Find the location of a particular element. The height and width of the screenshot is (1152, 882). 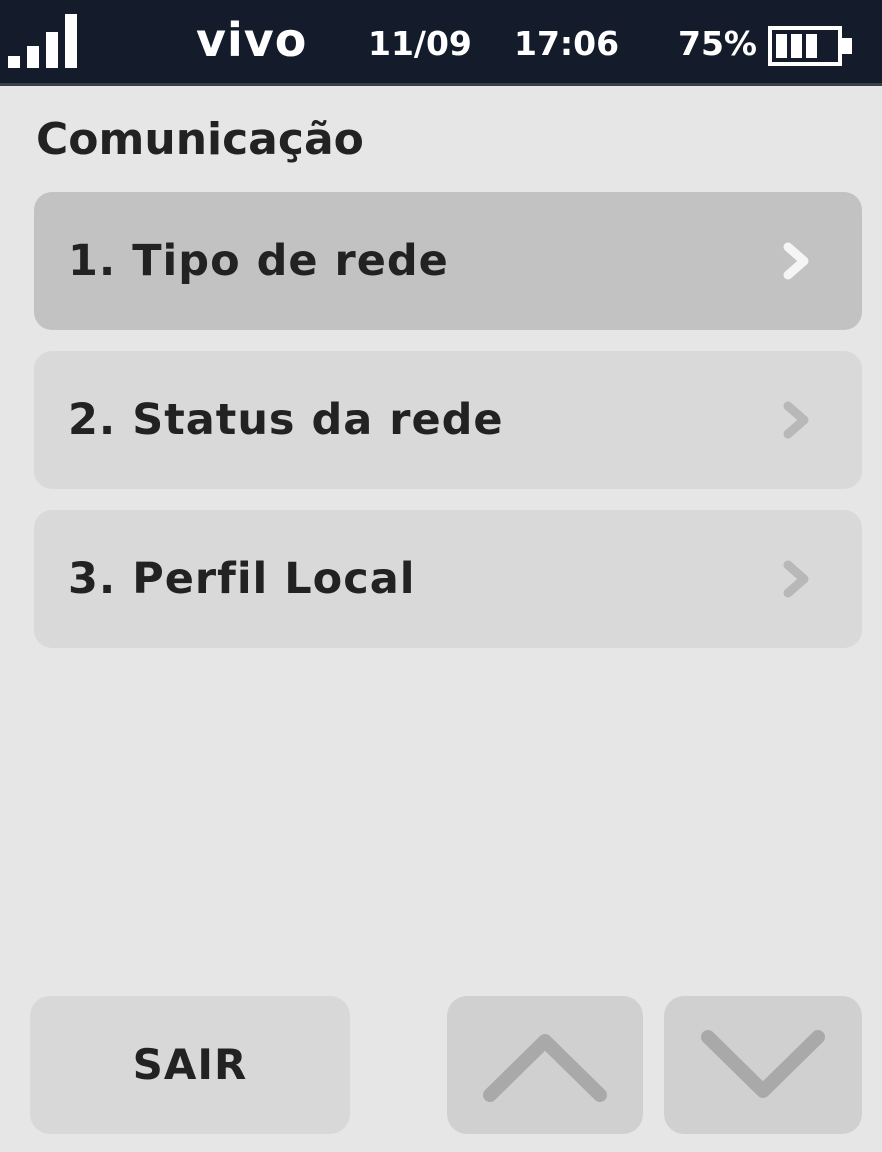

menu-item-network-type: 1. Tipo de rede is located at coordinates (448, 261).